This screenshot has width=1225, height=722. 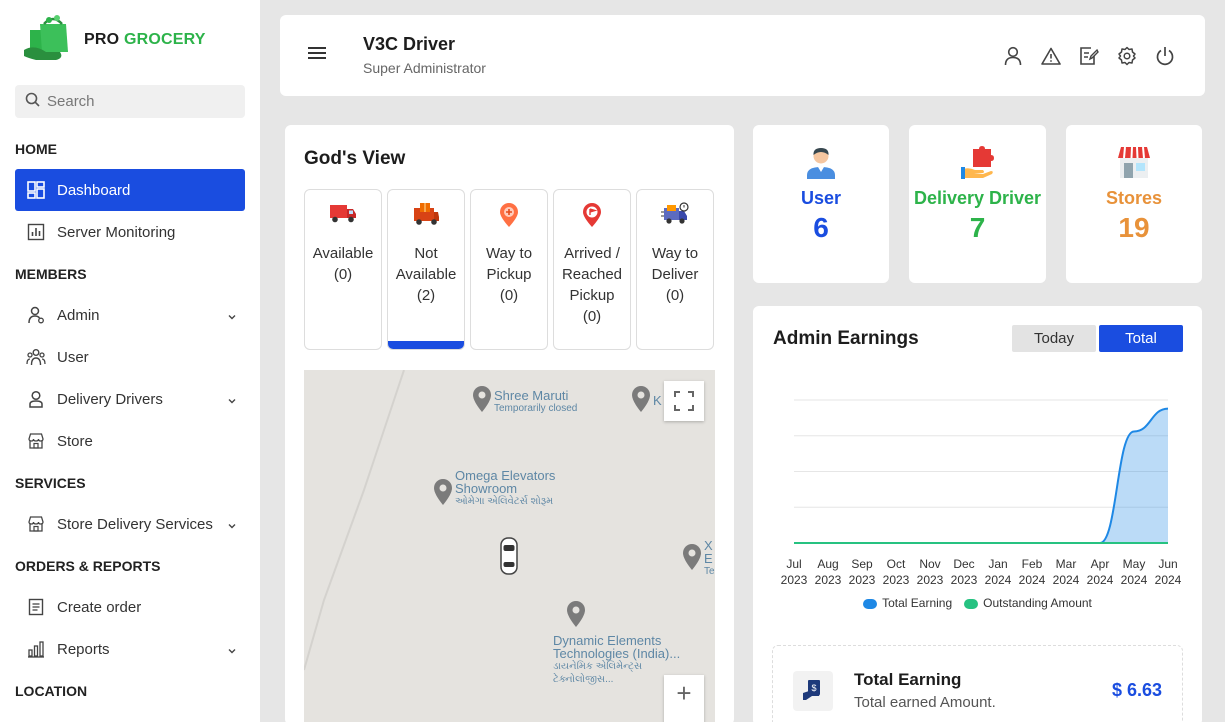 I want to click on search-input, so click(x=142, y=101).